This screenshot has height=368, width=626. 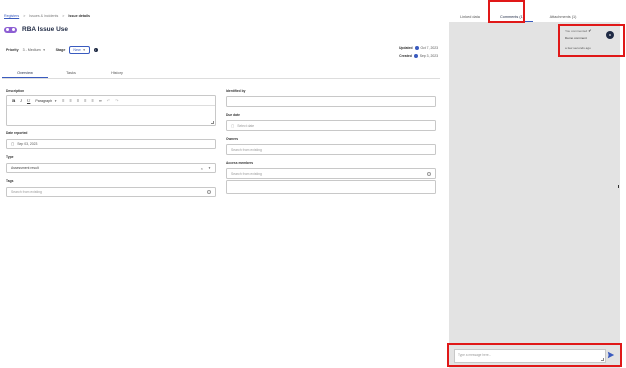 I want to click on undo-icon: ↶, so click(x=108, y=100).